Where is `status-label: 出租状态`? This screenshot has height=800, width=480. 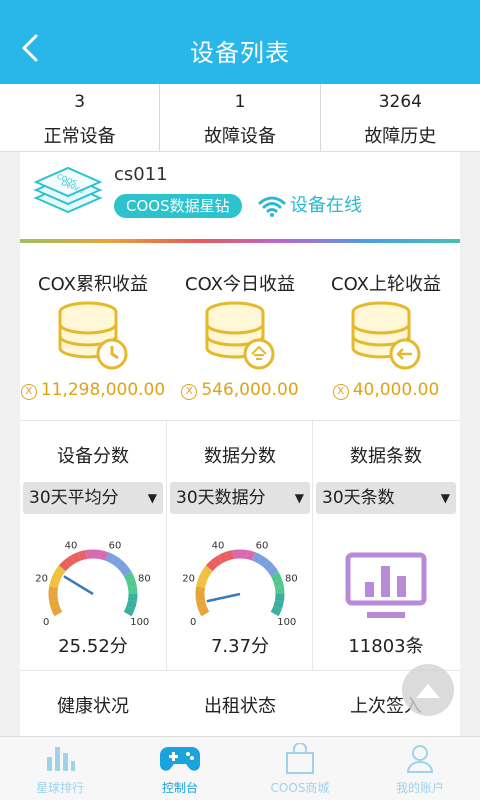 status-label: 出租状态 is located at coordinates (240, 706).